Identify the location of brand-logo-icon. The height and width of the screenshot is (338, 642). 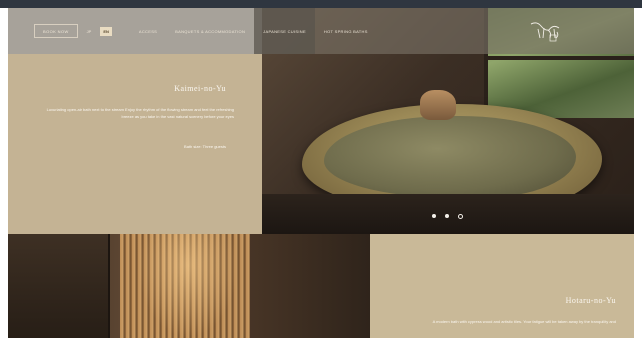
(546, 32).